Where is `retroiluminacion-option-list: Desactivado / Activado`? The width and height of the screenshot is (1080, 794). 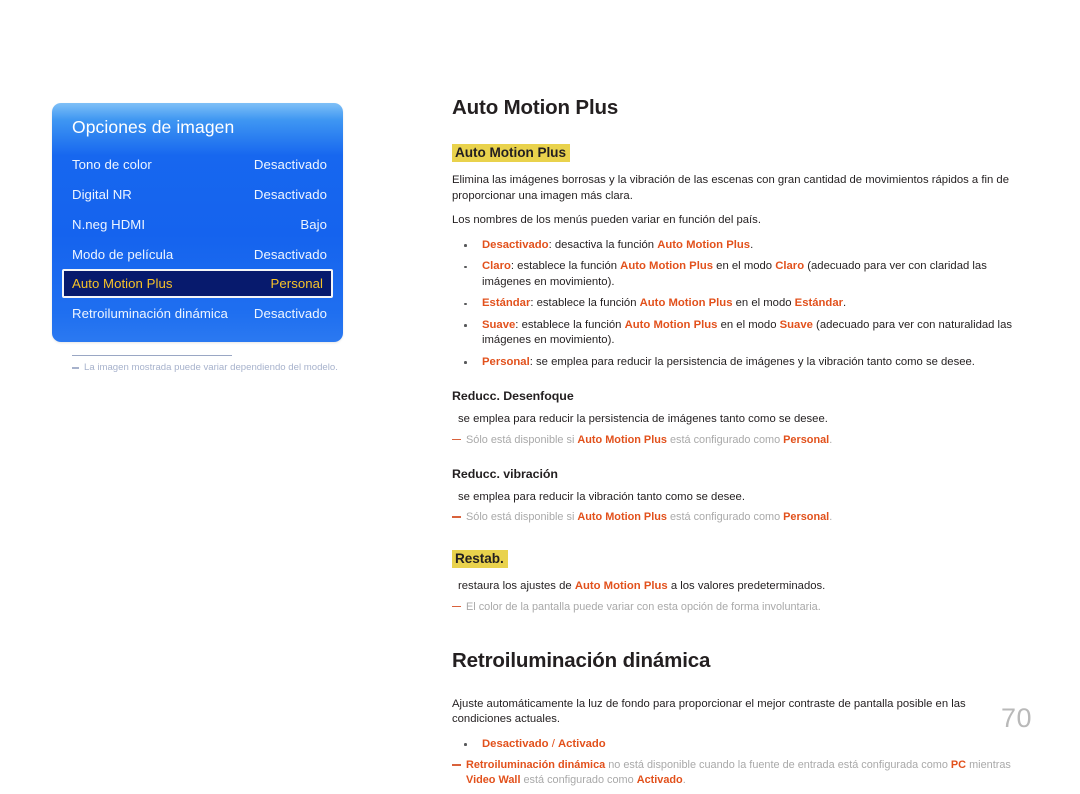
retroiluminacion-option-list: Desactivado / Activado is located at coordinates (736, 745).